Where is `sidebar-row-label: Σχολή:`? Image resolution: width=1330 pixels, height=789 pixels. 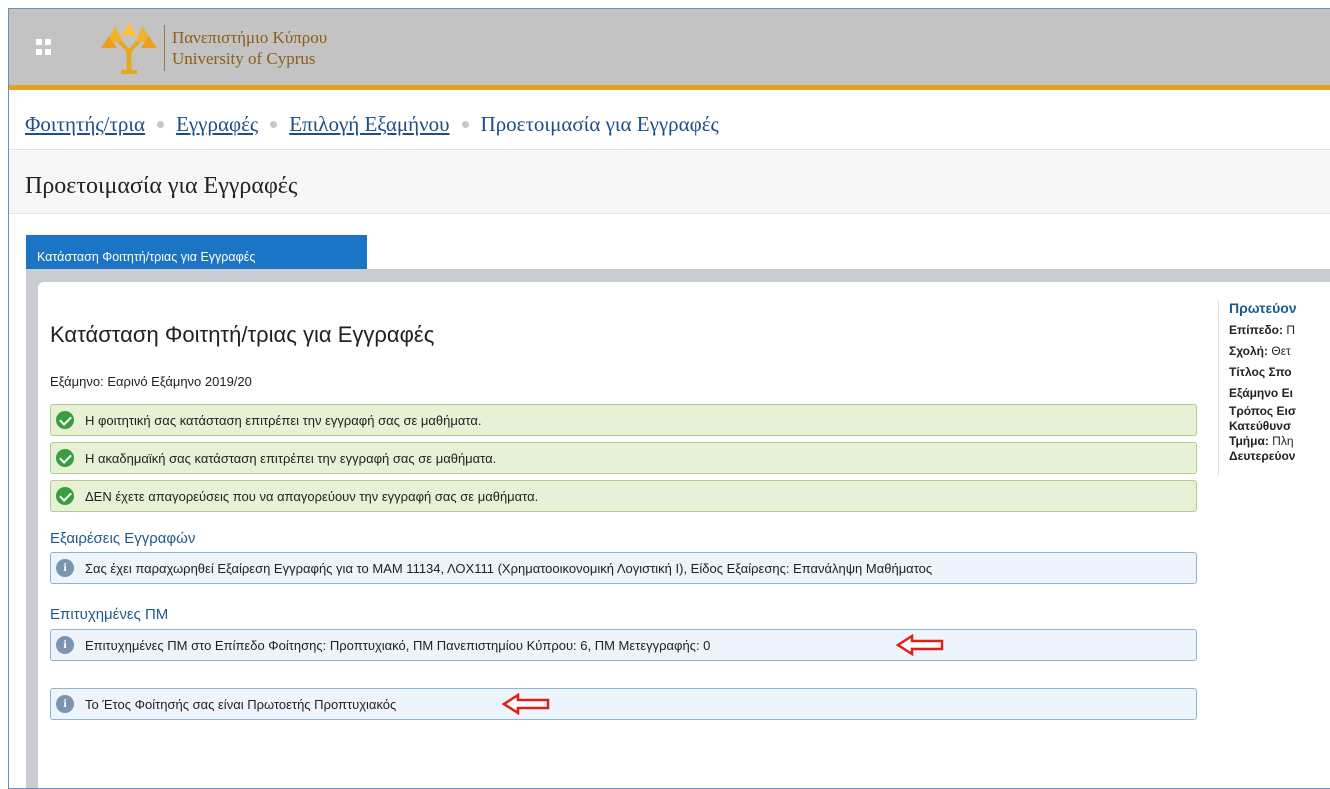 sidebar-row-label: Σχολή: is located at coordinates (1249, 351).